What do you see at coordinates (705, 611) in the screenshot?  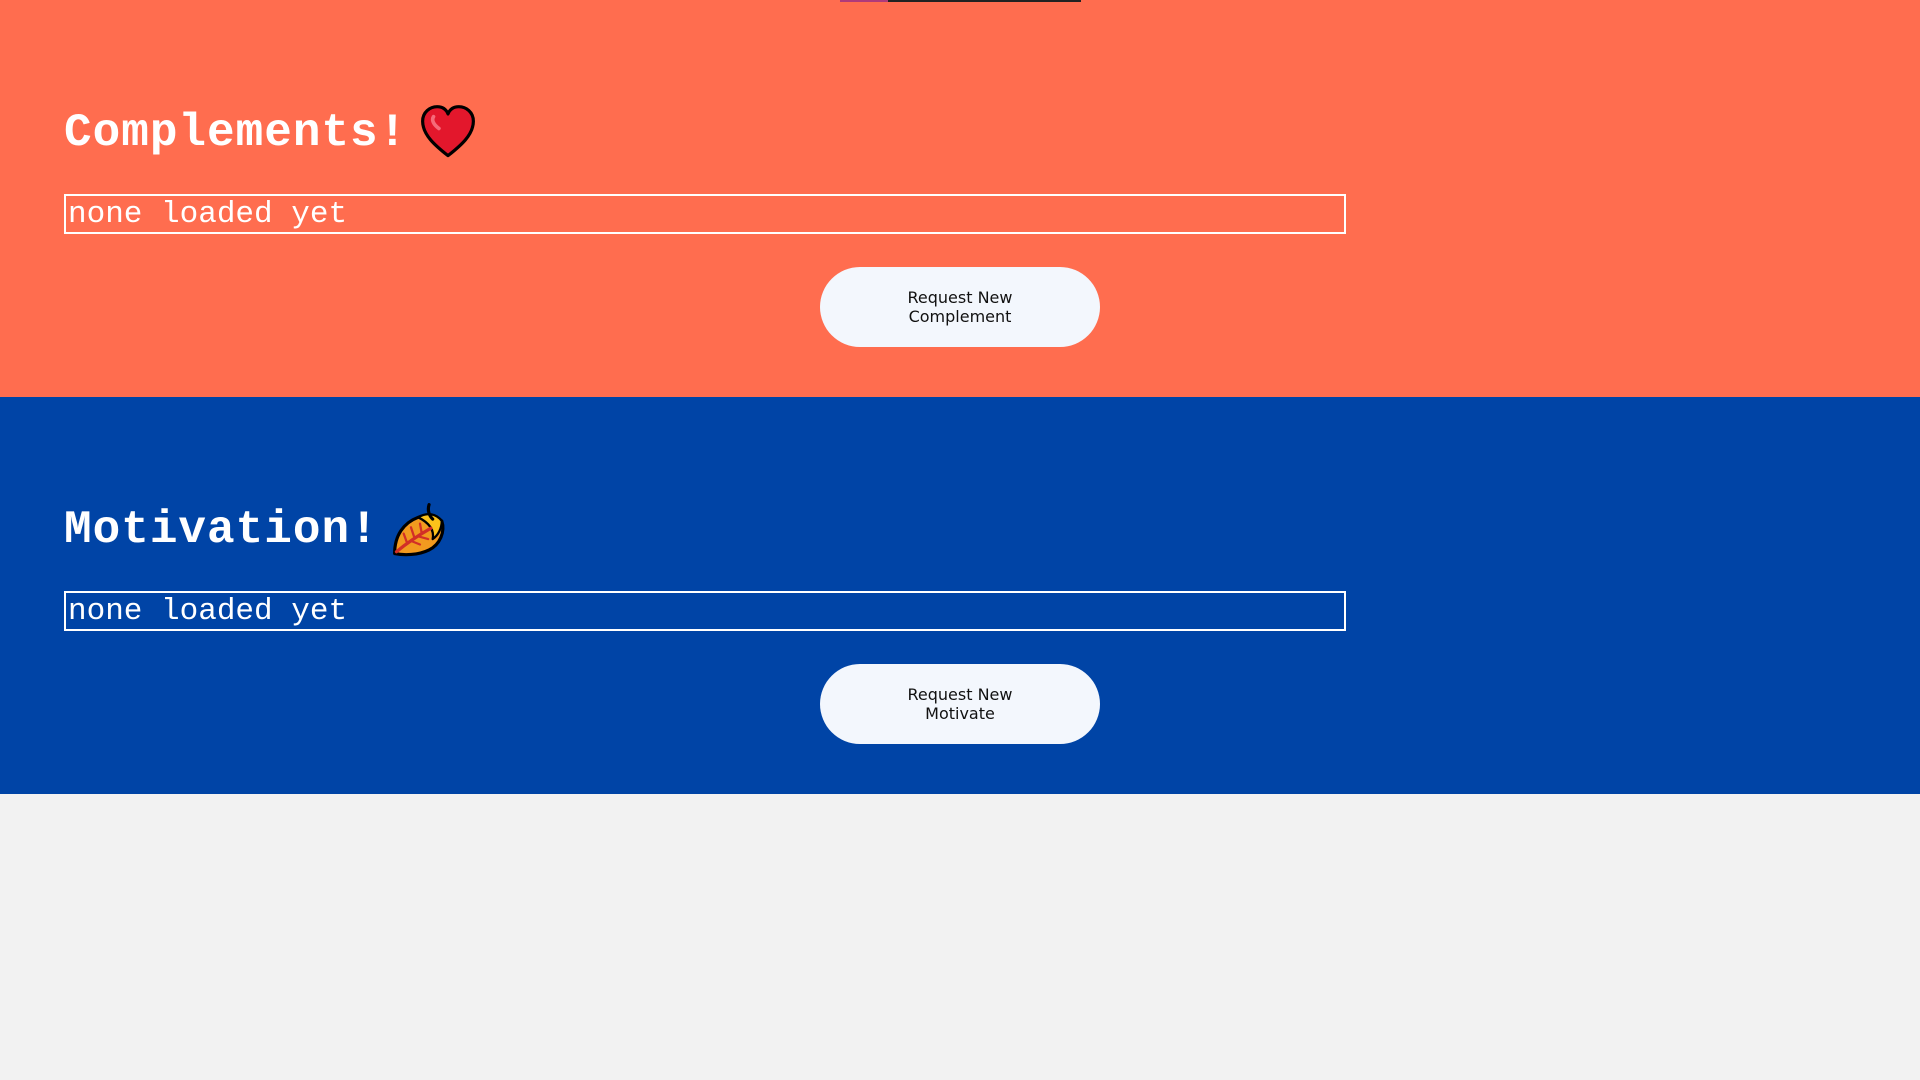 I see `motivation-output-field` at bounding box center [705, 611].